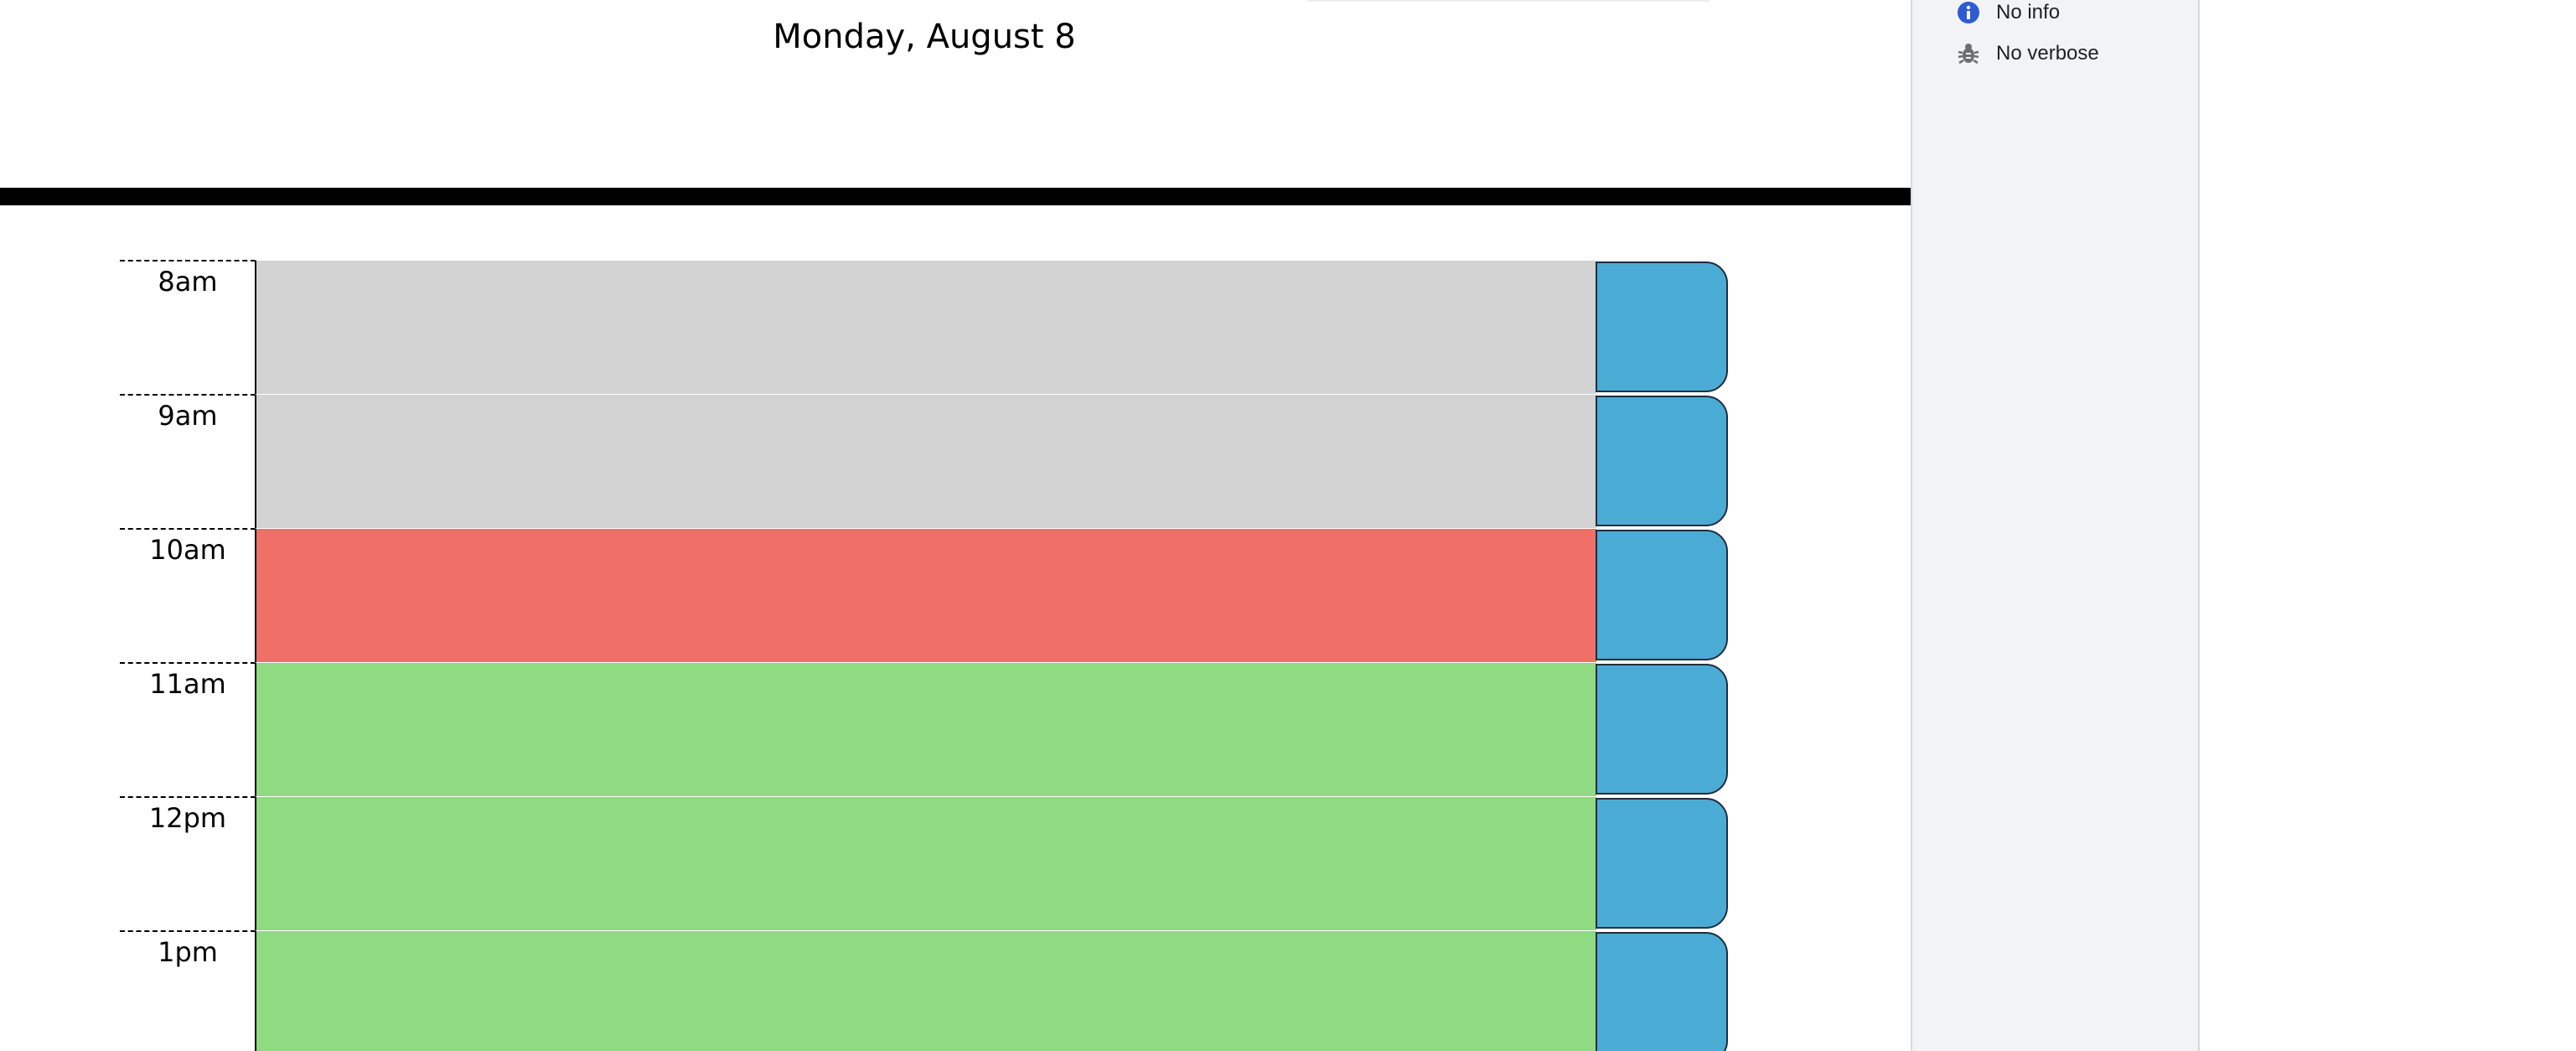 The image size is (2576, 1051). I want to click on info-icon, so click(1968, 12).